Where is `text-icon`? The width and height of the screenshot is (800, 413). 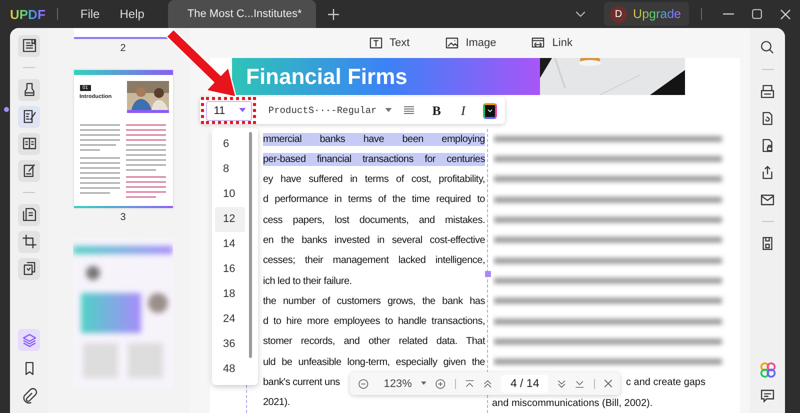
text-icon is located at coordinates (376, 43).